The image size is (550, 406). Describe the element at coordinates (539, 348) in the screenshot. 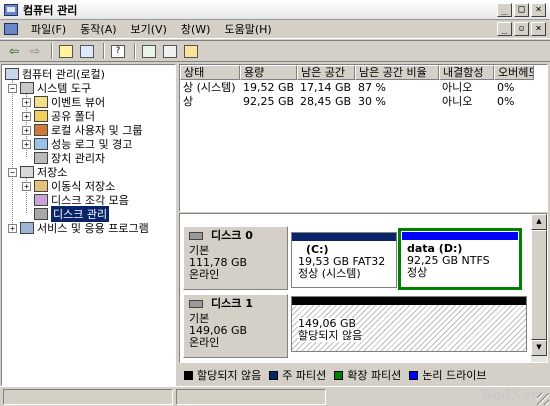

I see `scroll-down-button: ▼` at that location.